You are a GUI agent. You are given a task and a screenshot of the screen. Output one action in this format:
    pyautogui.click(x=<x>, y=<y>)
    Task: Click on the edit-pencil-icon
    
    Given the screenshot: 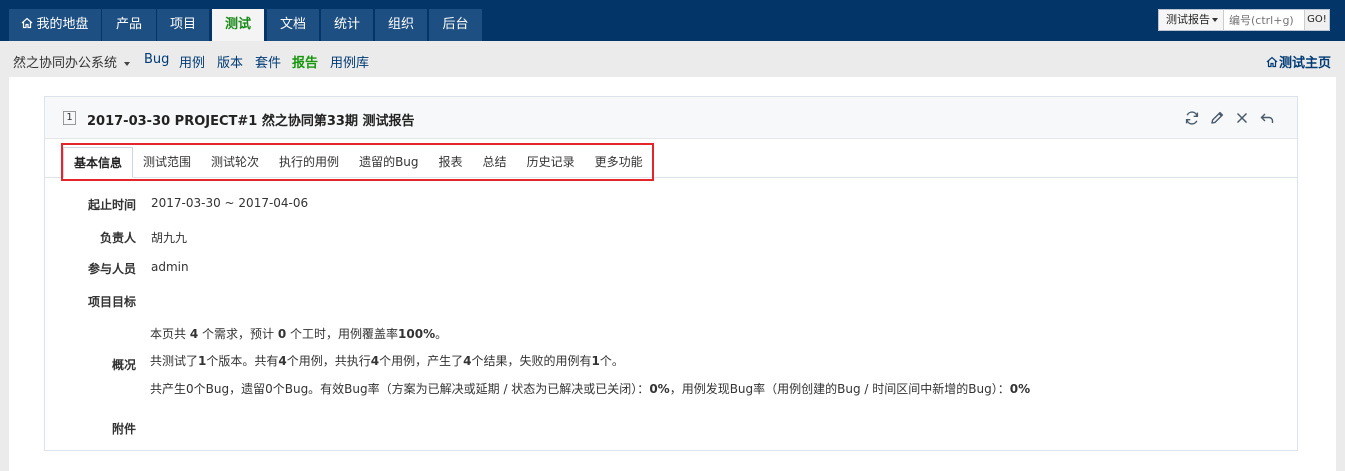 What is the action you would take?
    pyautogui.click(x=1217, y=118)
    